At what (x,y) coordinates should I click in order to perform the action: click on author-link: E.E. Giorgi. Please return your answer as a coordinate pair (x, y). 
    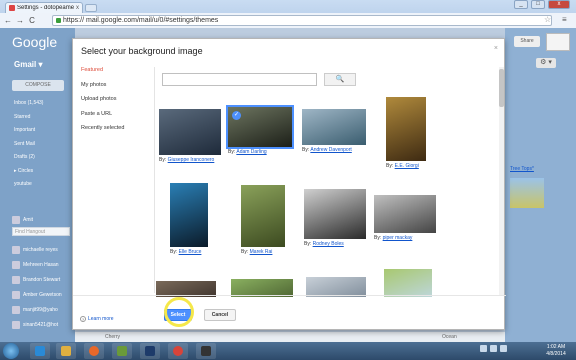
    Looking at the image, I should click on (407, 166).